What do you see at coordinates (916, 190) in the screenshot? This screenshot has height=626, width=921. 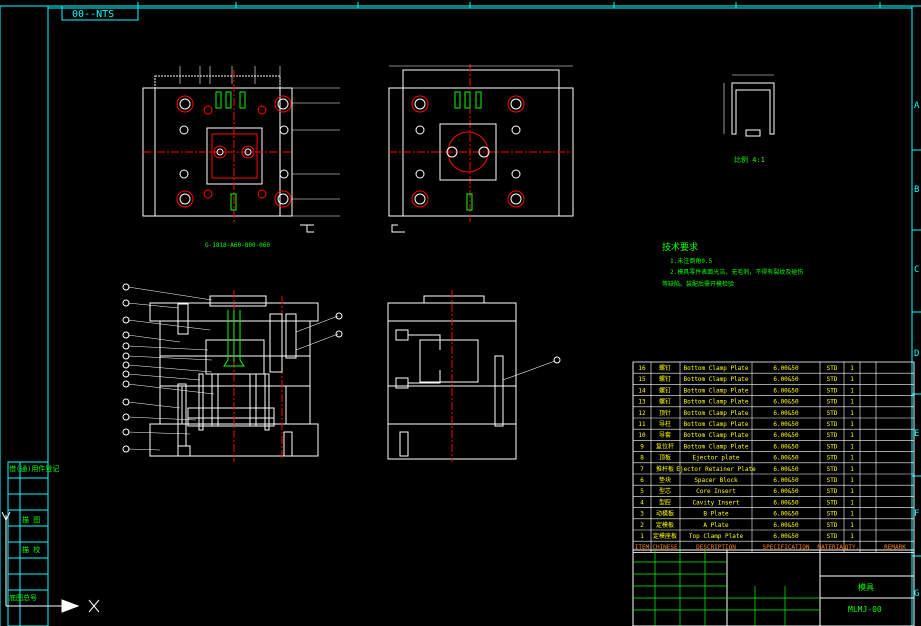 I see `border-letter: B` at bounding box center [916, 190].